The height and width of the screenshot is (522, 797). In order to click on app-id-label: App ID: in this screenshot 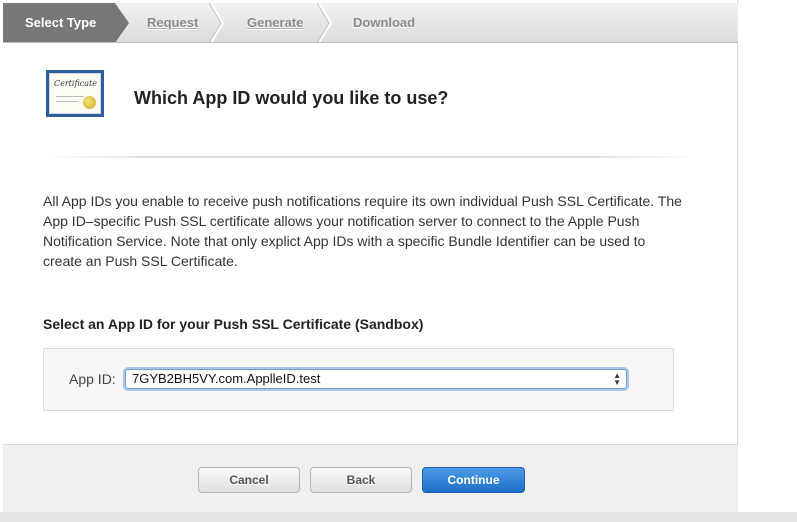, I will do `click(92, 379)`.